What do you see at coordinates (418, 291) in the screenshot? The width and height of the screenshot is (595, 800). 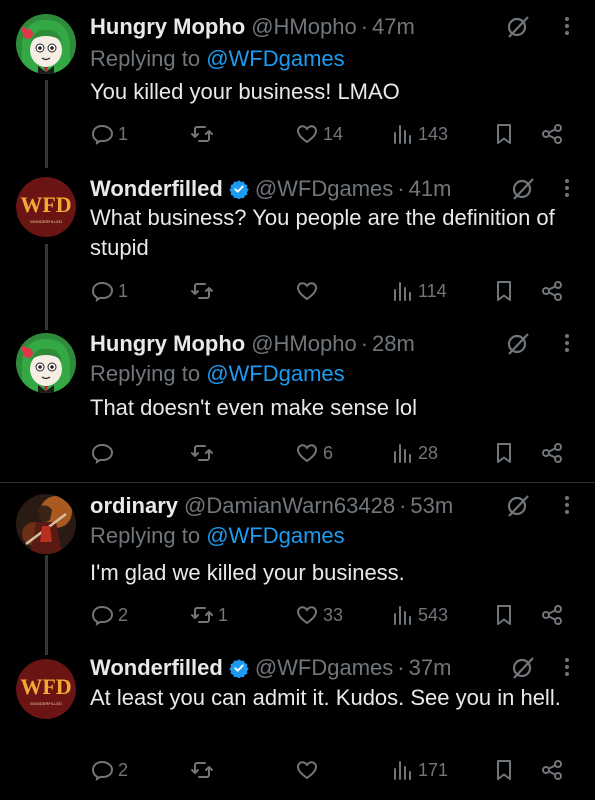 I see `views-button: 114` at bounding box center [418, 291].